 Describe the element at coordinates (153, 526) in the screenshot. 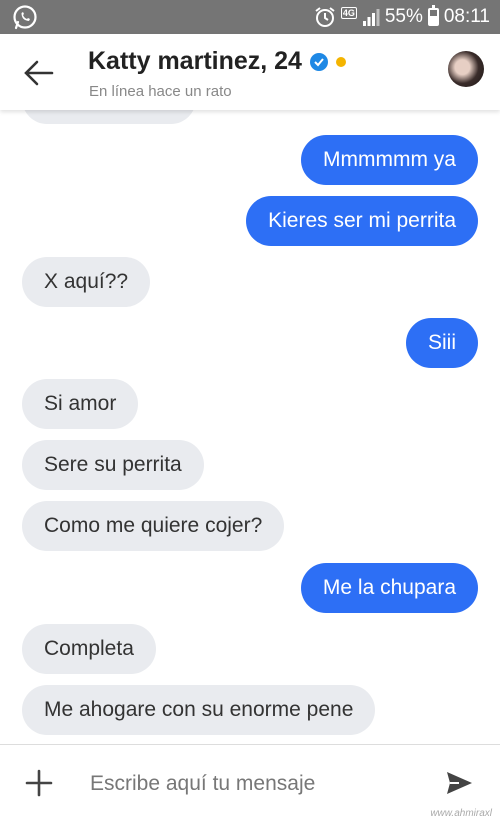

I see `message-bubble-incoming: Como me quiere cojer?` at that location.